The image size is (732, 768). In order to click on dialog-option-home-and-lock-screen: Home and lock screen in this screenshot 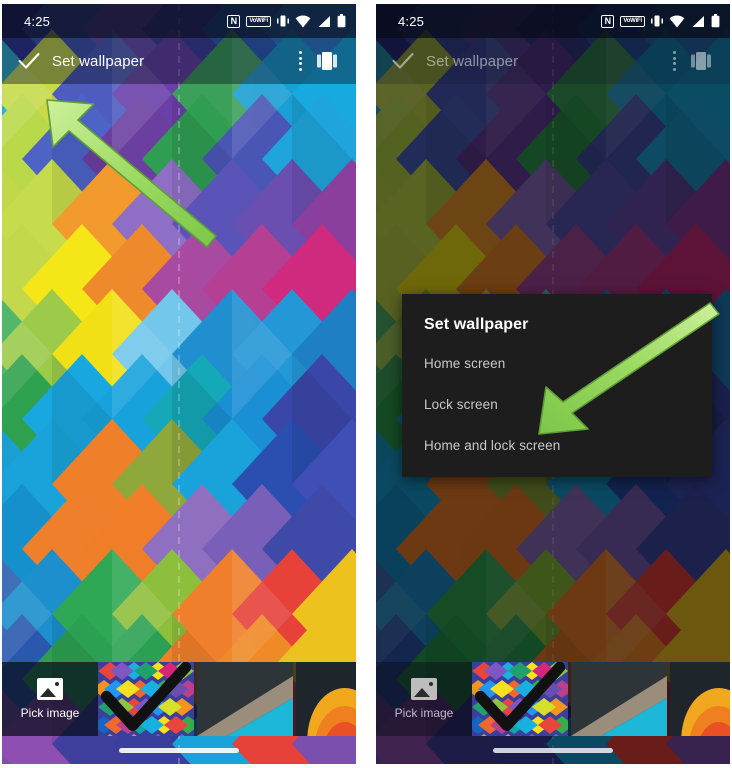, I will do `click(557, 445)`.